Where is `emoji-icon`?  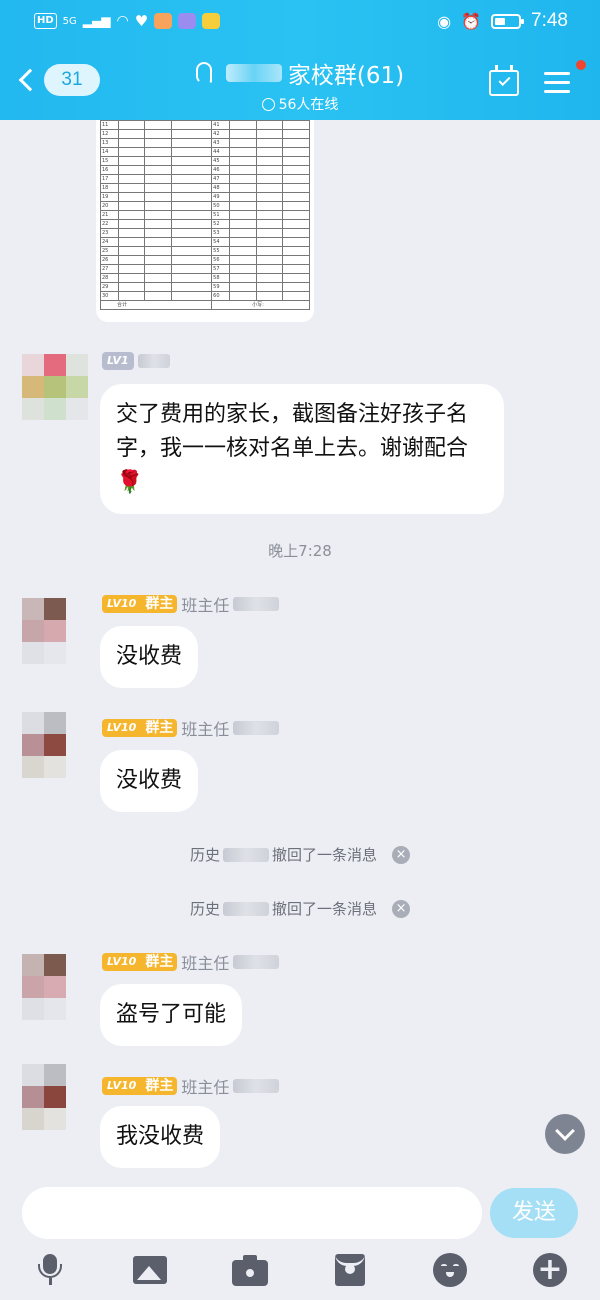
emoji-icon is located at coordinates (450, 1270).